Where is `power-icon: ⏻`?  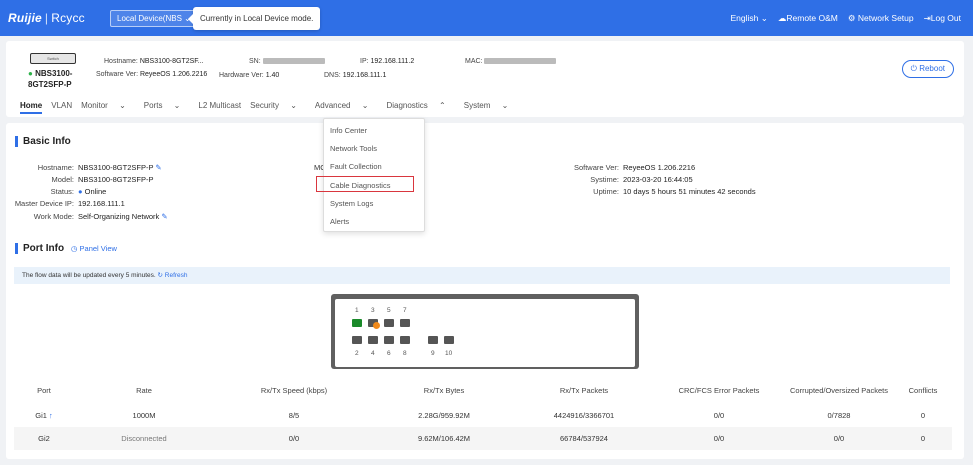
power-icon: ⏻ is located at coordinates (913, 68).